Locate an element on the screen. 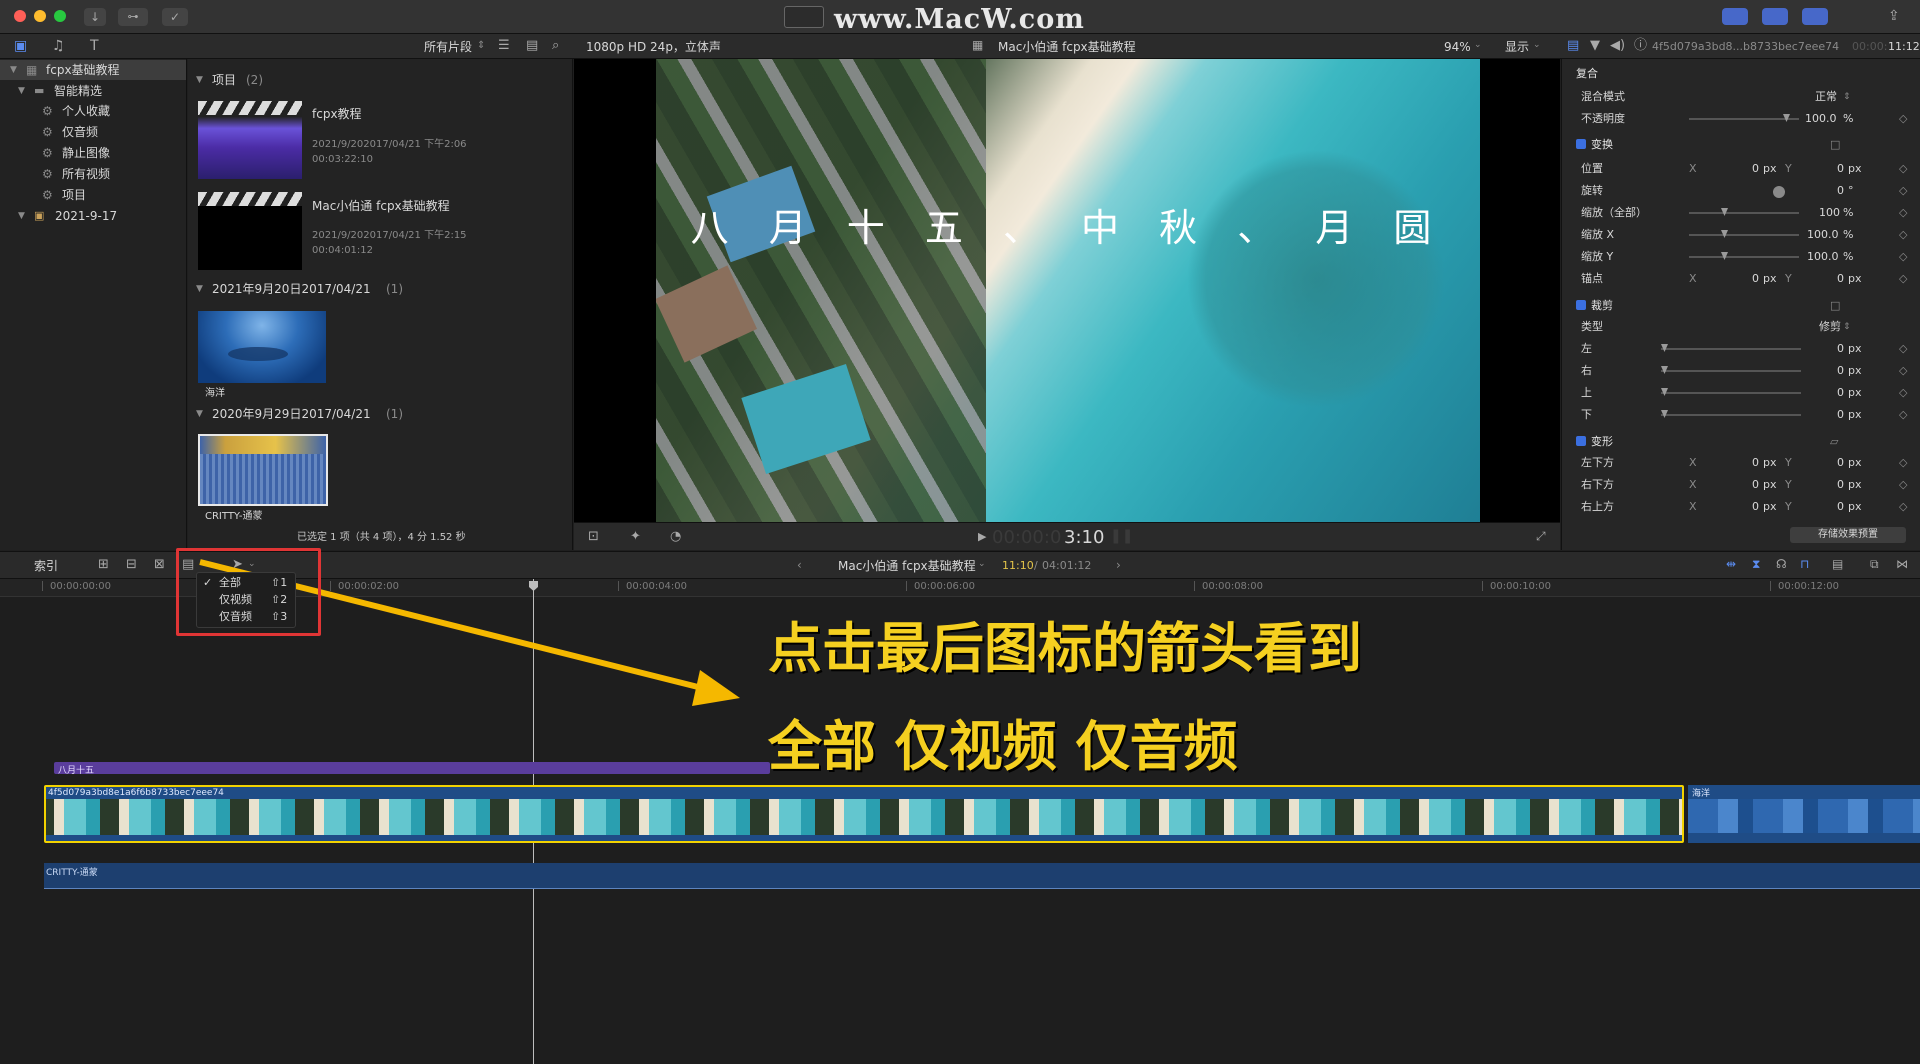 This screenshot has height=1064, width=1920. checkmark-icon: ✓ is located at coordinates (208, 582).